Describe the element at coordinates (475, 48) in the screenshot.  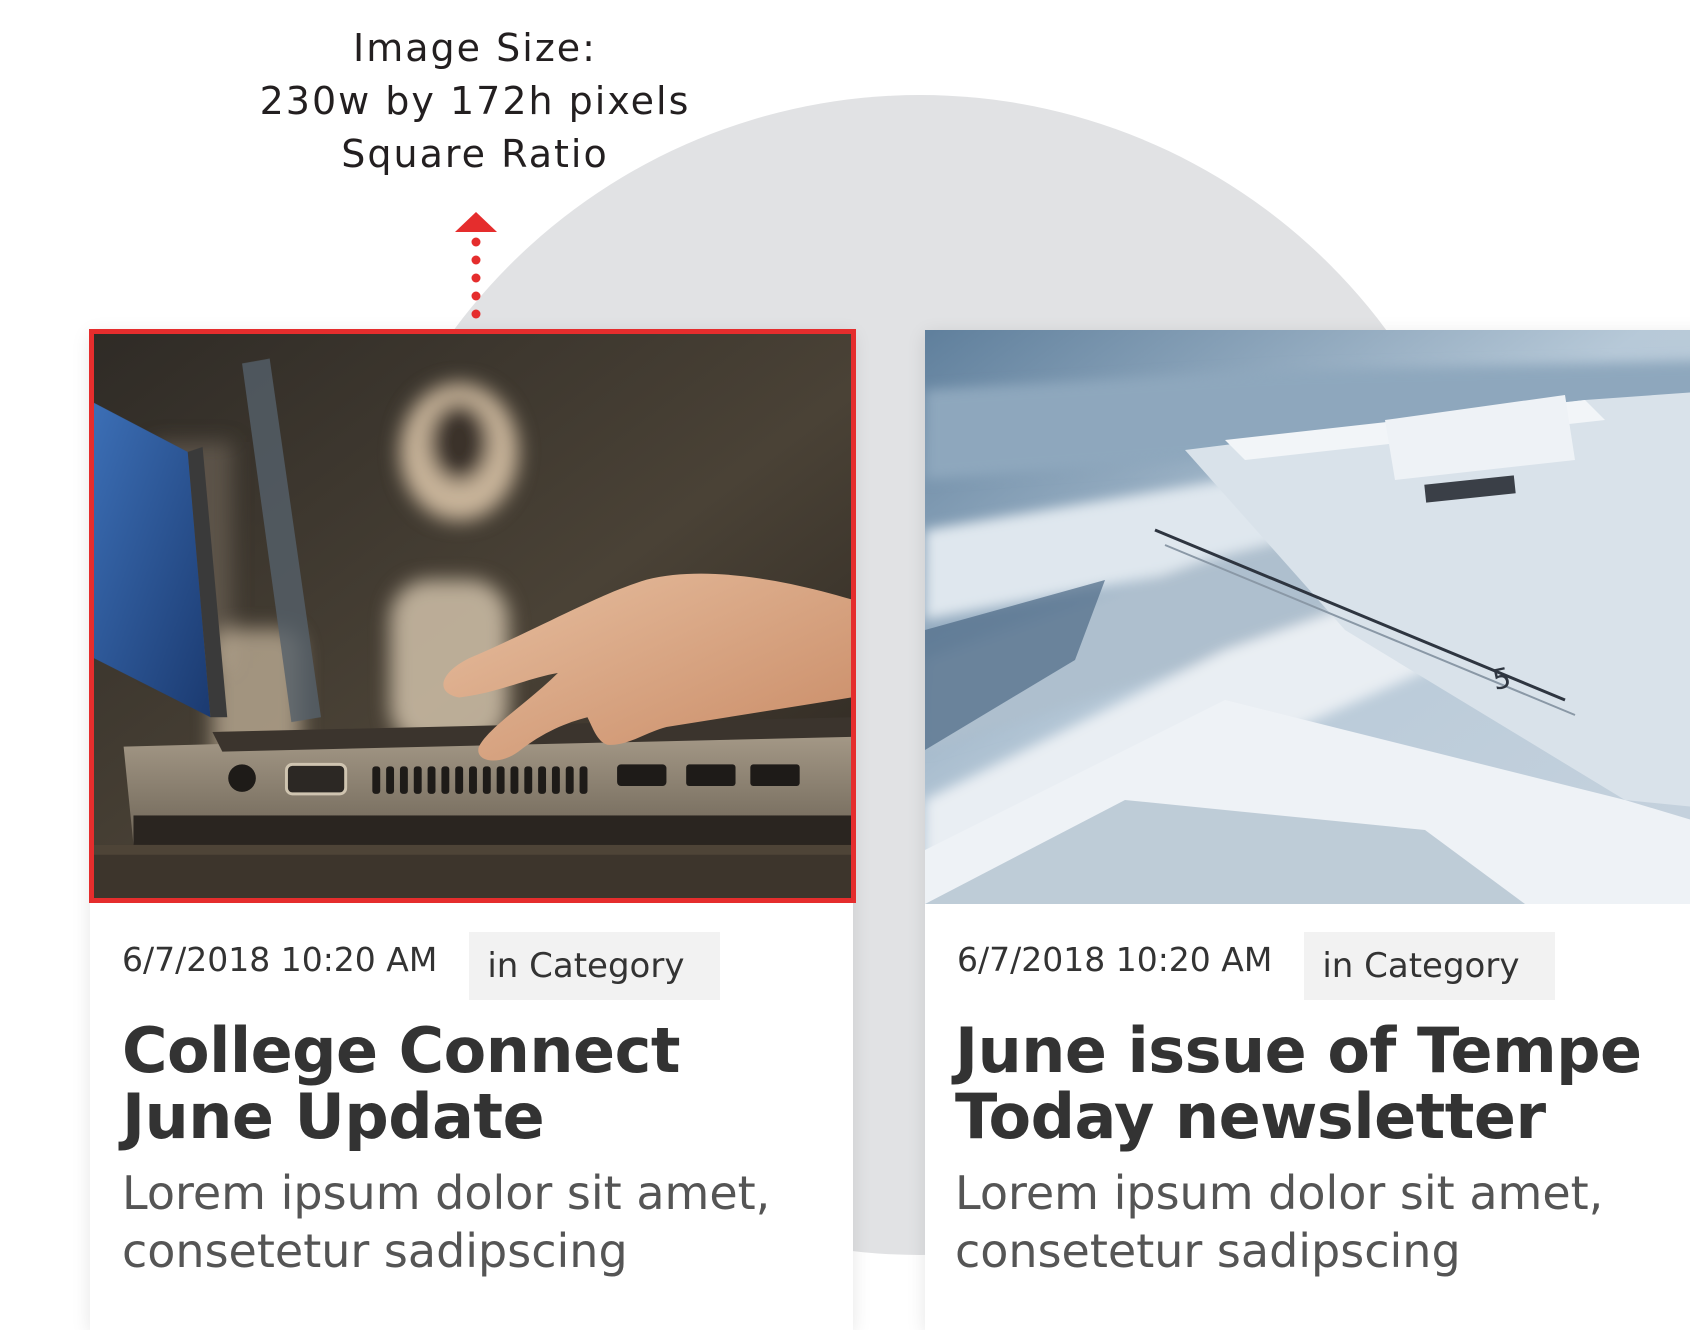
I see `annotation-line-1: Image Size:` at that location.